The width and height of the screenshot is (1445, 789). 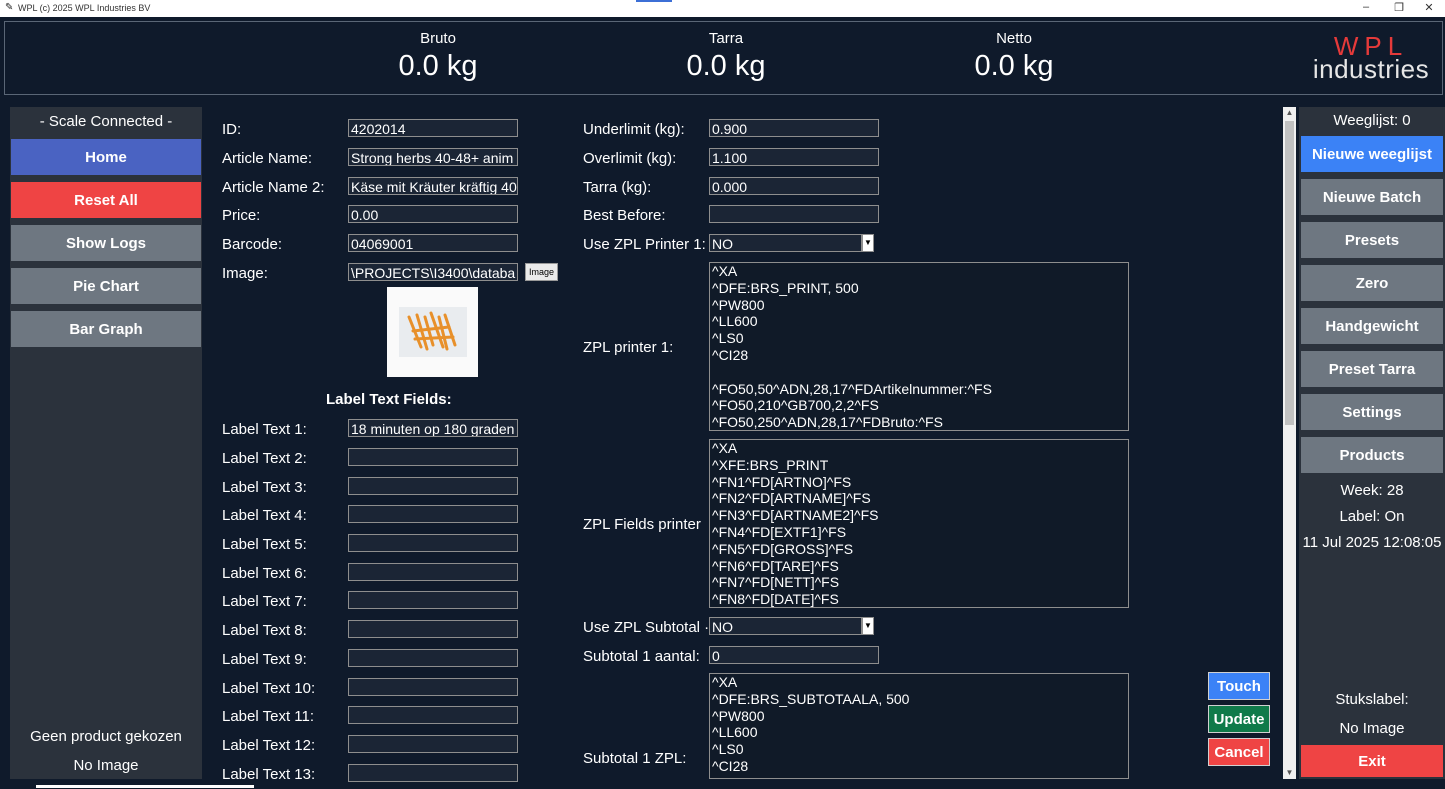 I want to click on image-path-field: \PROJECTS\I3400\databa, so click(x=433, y=272).